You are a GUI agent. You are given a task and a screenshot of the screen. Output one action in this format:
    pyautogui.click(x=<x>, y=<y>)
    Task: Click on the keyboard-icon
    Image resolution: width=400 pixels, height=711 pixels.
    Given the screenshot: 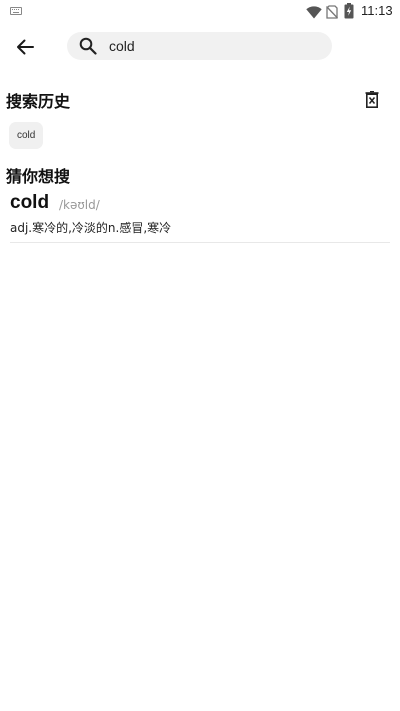 What is the action you would take?
    pyautogui.click(x=16, y=11)
    